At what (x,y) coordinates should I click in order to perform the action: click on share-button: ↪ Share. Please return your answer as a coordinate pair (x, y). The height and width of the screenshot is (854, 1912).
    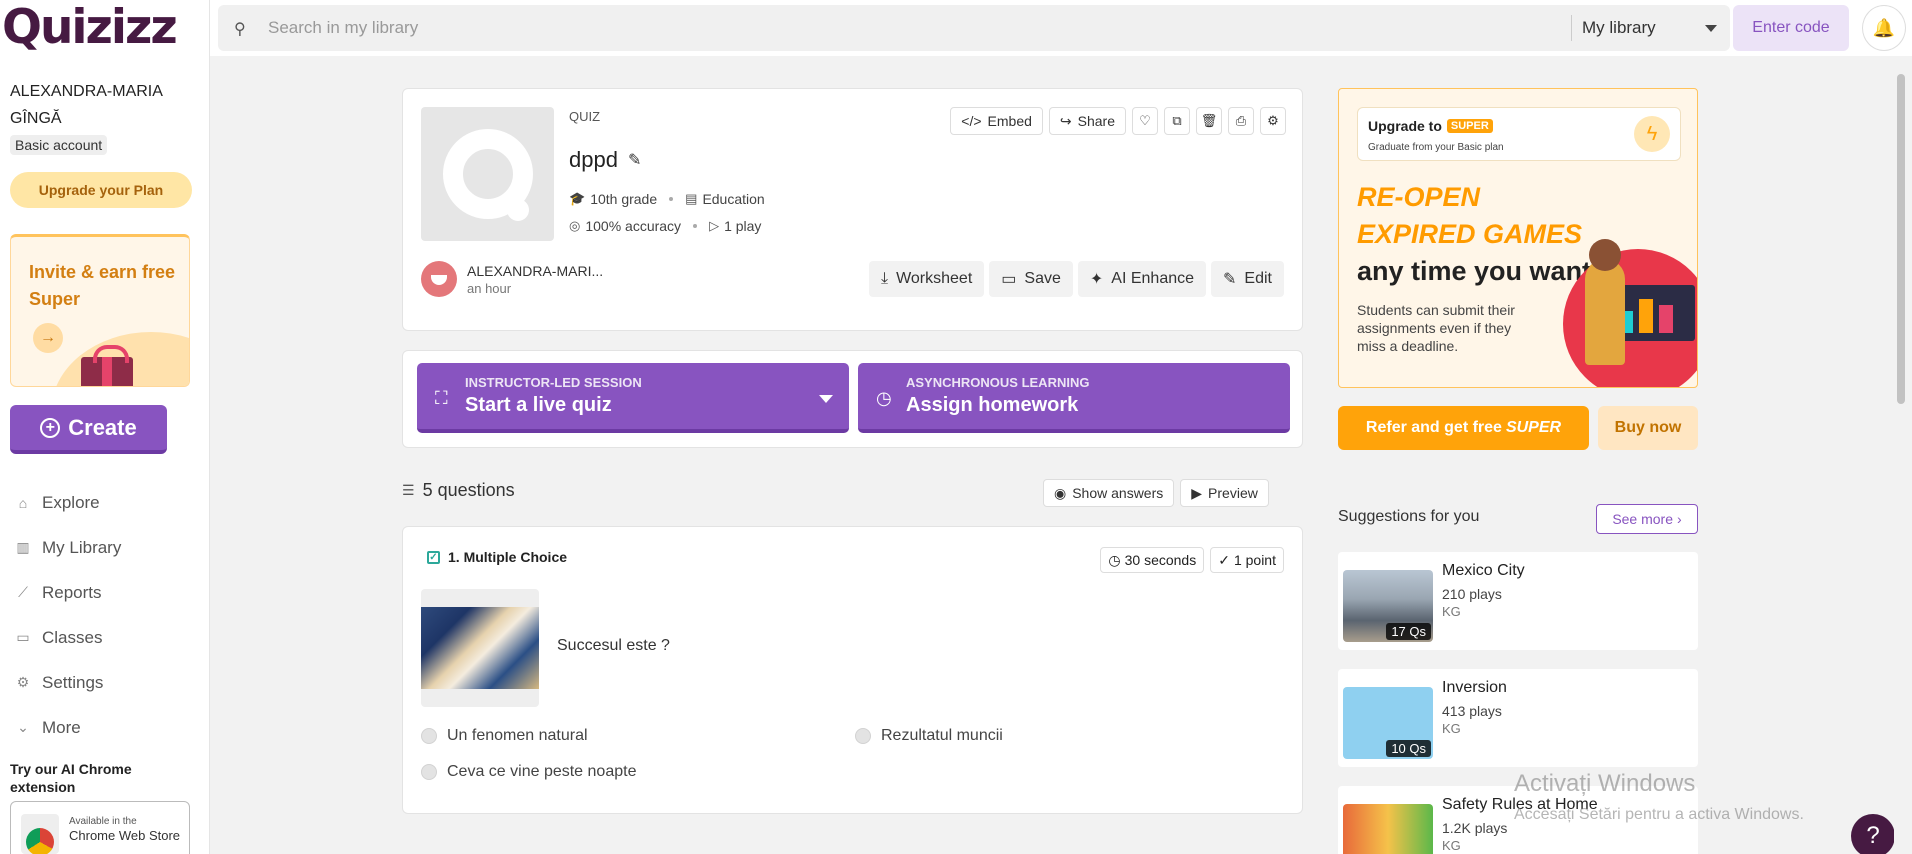
    Looking at the image, I should click on (1087, 121).